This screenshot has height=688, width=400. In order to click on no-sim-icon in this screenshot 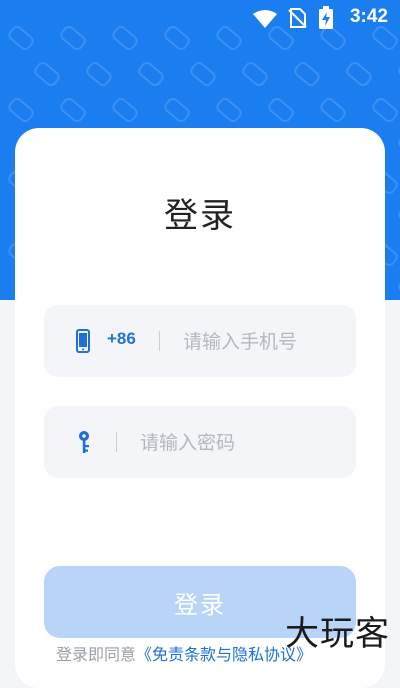, I will do `click(297, 18)`.